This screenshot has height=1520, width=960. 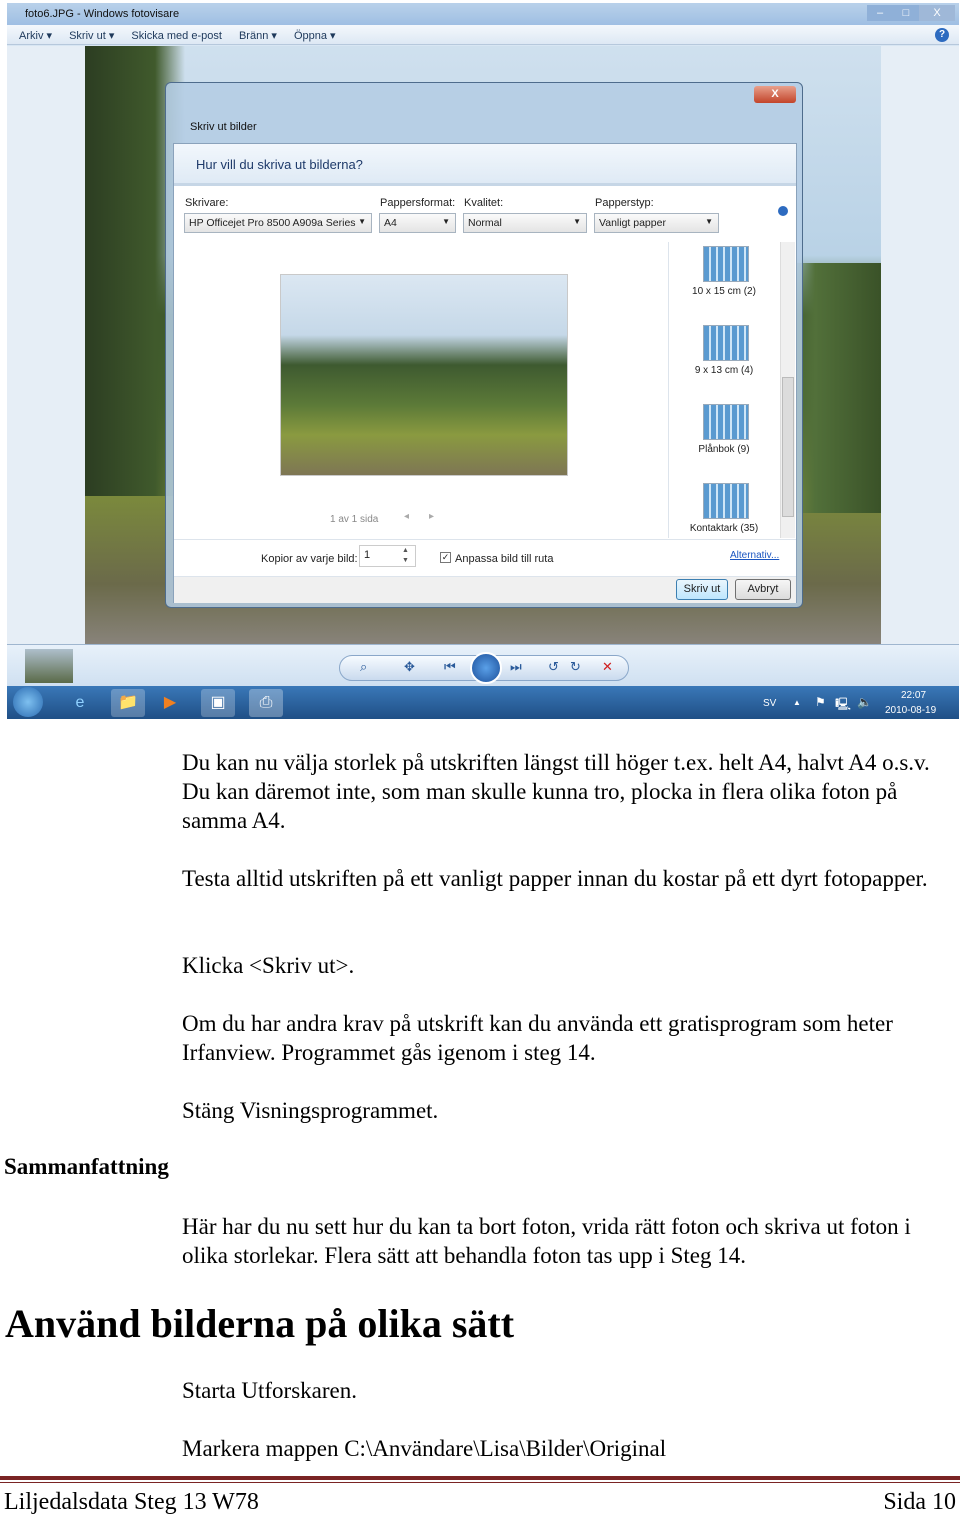 What do you see at coordinates (269, 1390) in the screenshot?
I see `paragraph: Starta Utforskaren.` at bounding box center [269, 1390].